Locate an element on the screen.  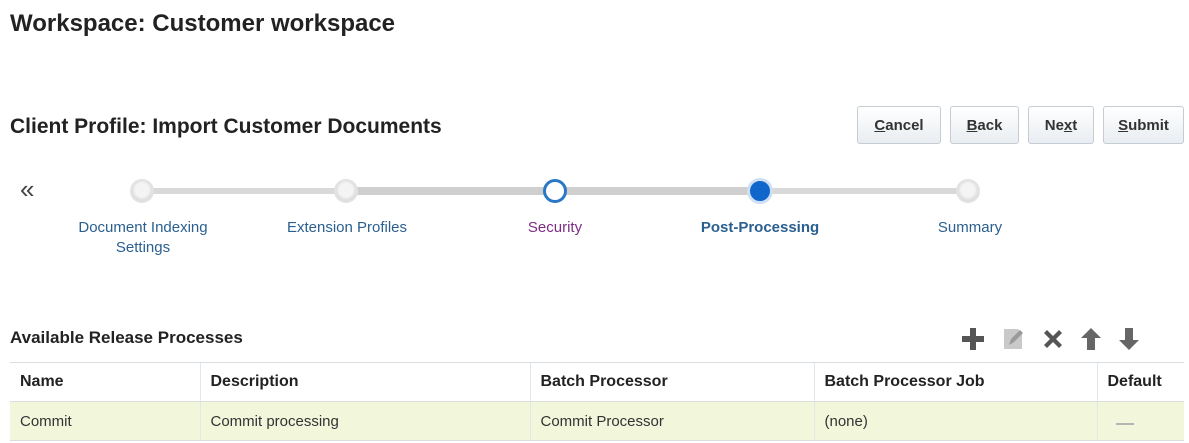
train-stop-extension-profiles is located at coordinates (346, 191).